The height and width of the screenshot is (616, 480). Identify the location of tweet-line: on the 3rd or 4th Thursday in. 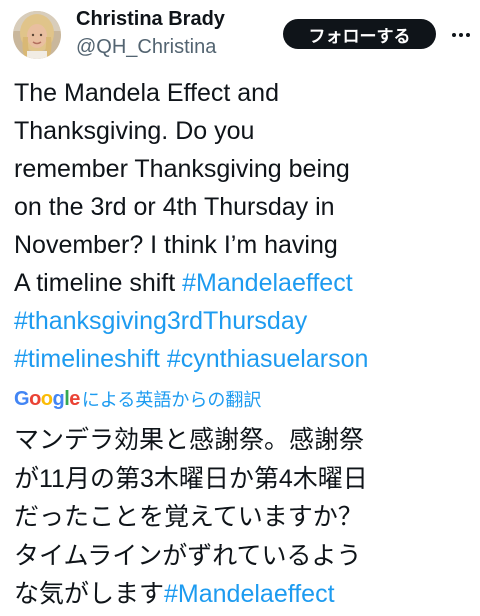
(174, 207).